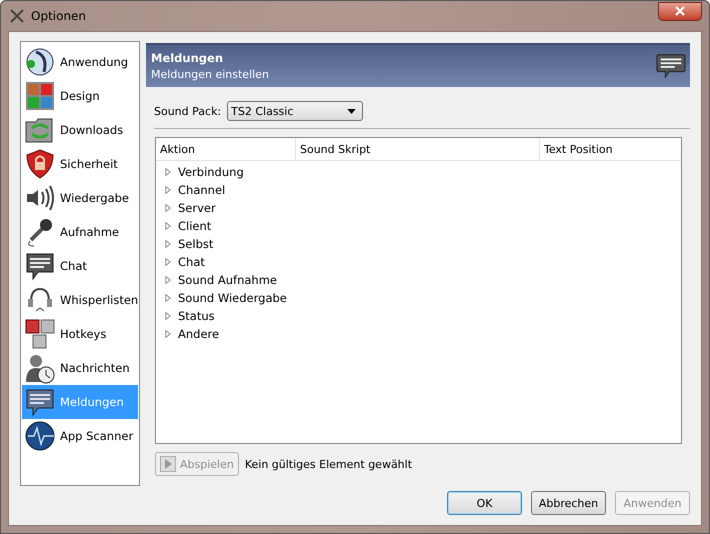  Describe the element at coordinates (80, 368) in the screenshot. I see `sidebar-item: Nachrichten` at that location.